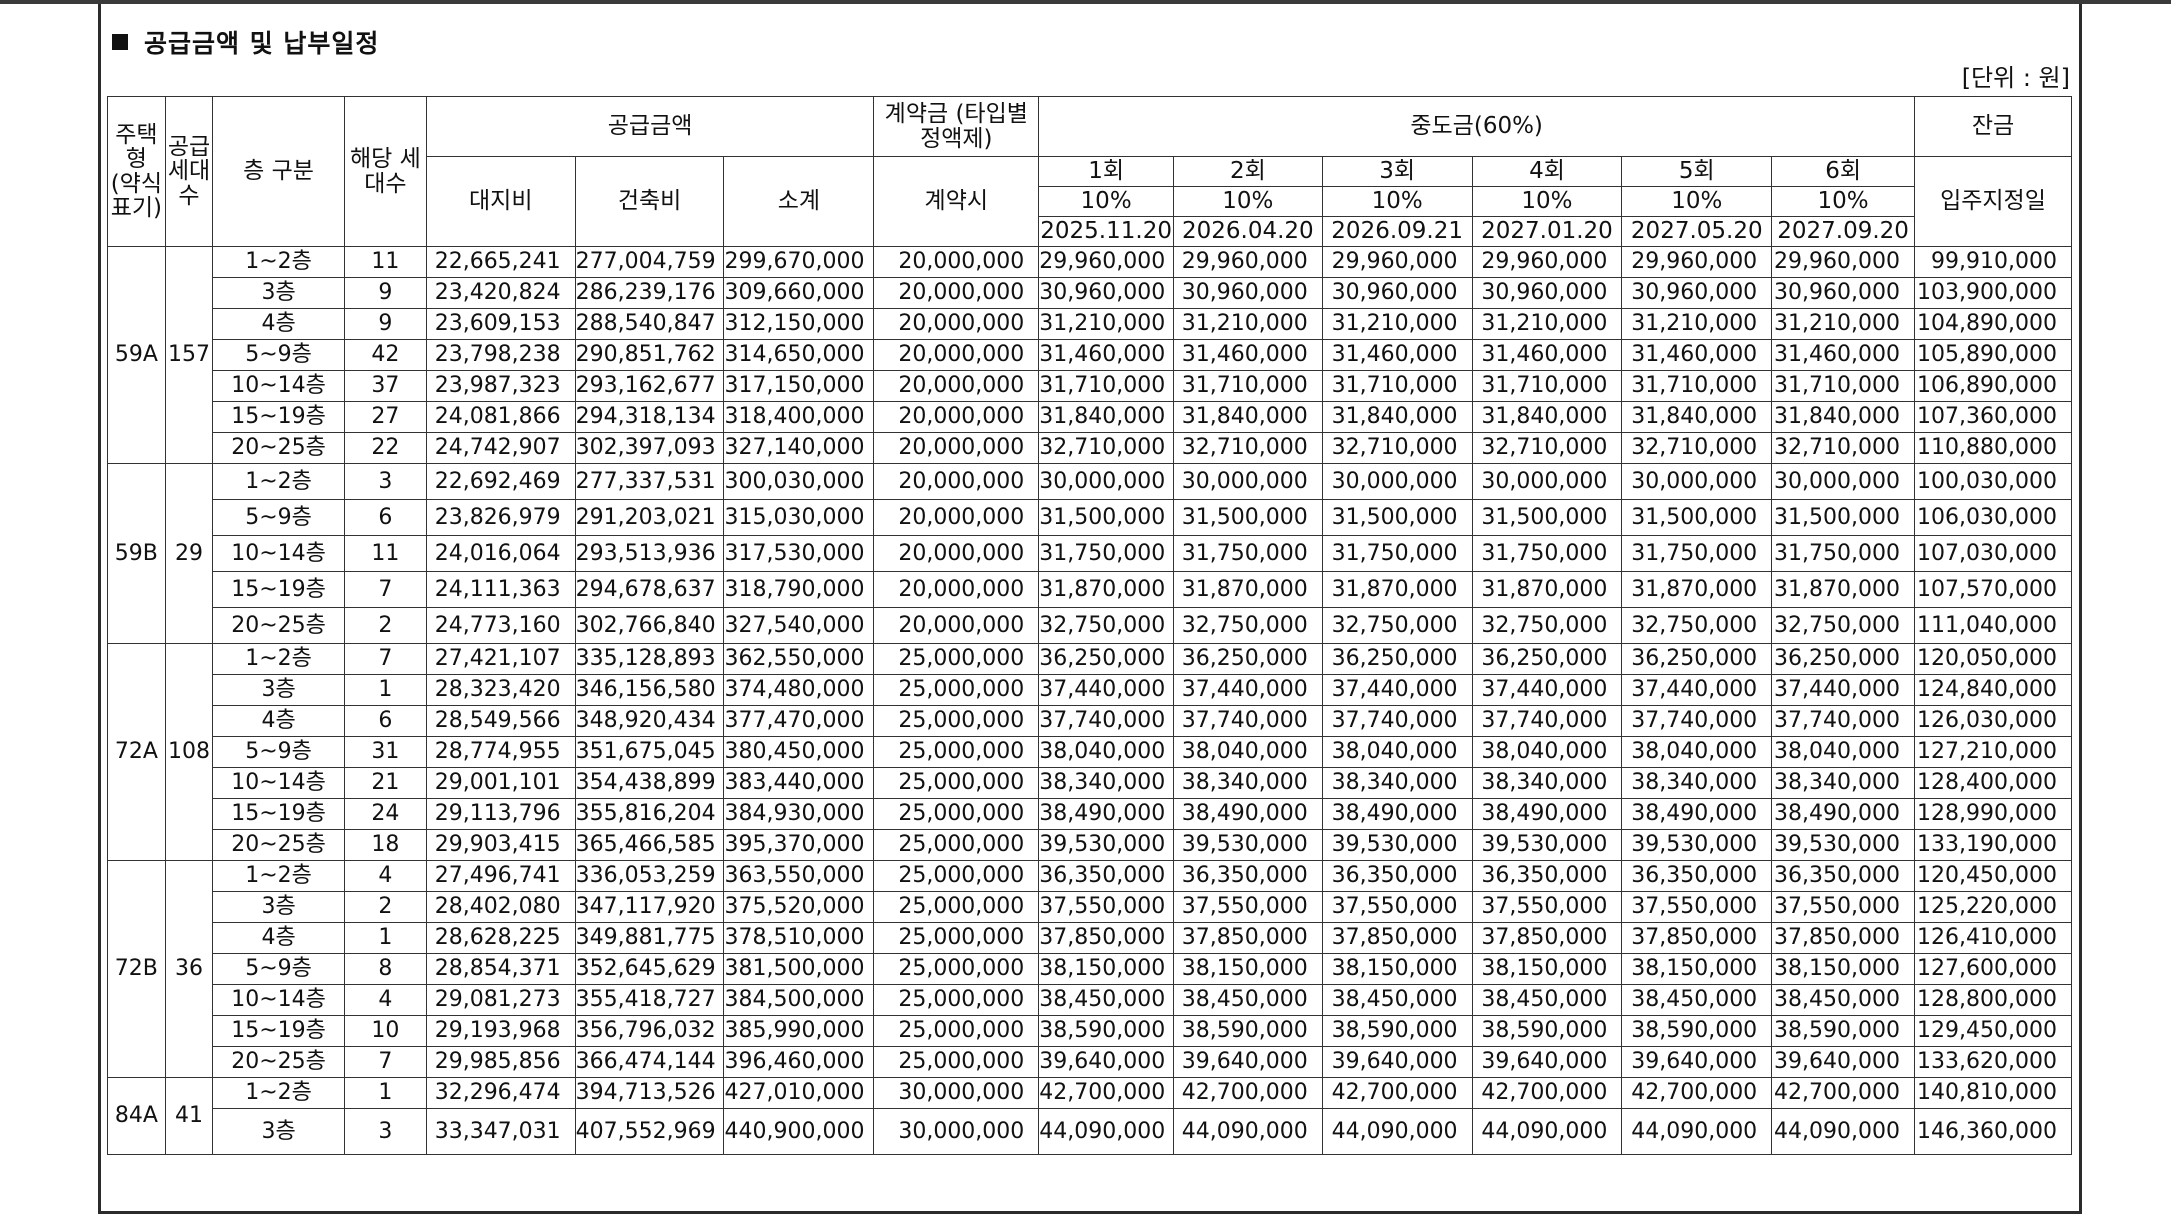  Describe the element at coordinates (500, 386) in the screenshot. I see `cell-land-cost: 23,987,323` at that location.